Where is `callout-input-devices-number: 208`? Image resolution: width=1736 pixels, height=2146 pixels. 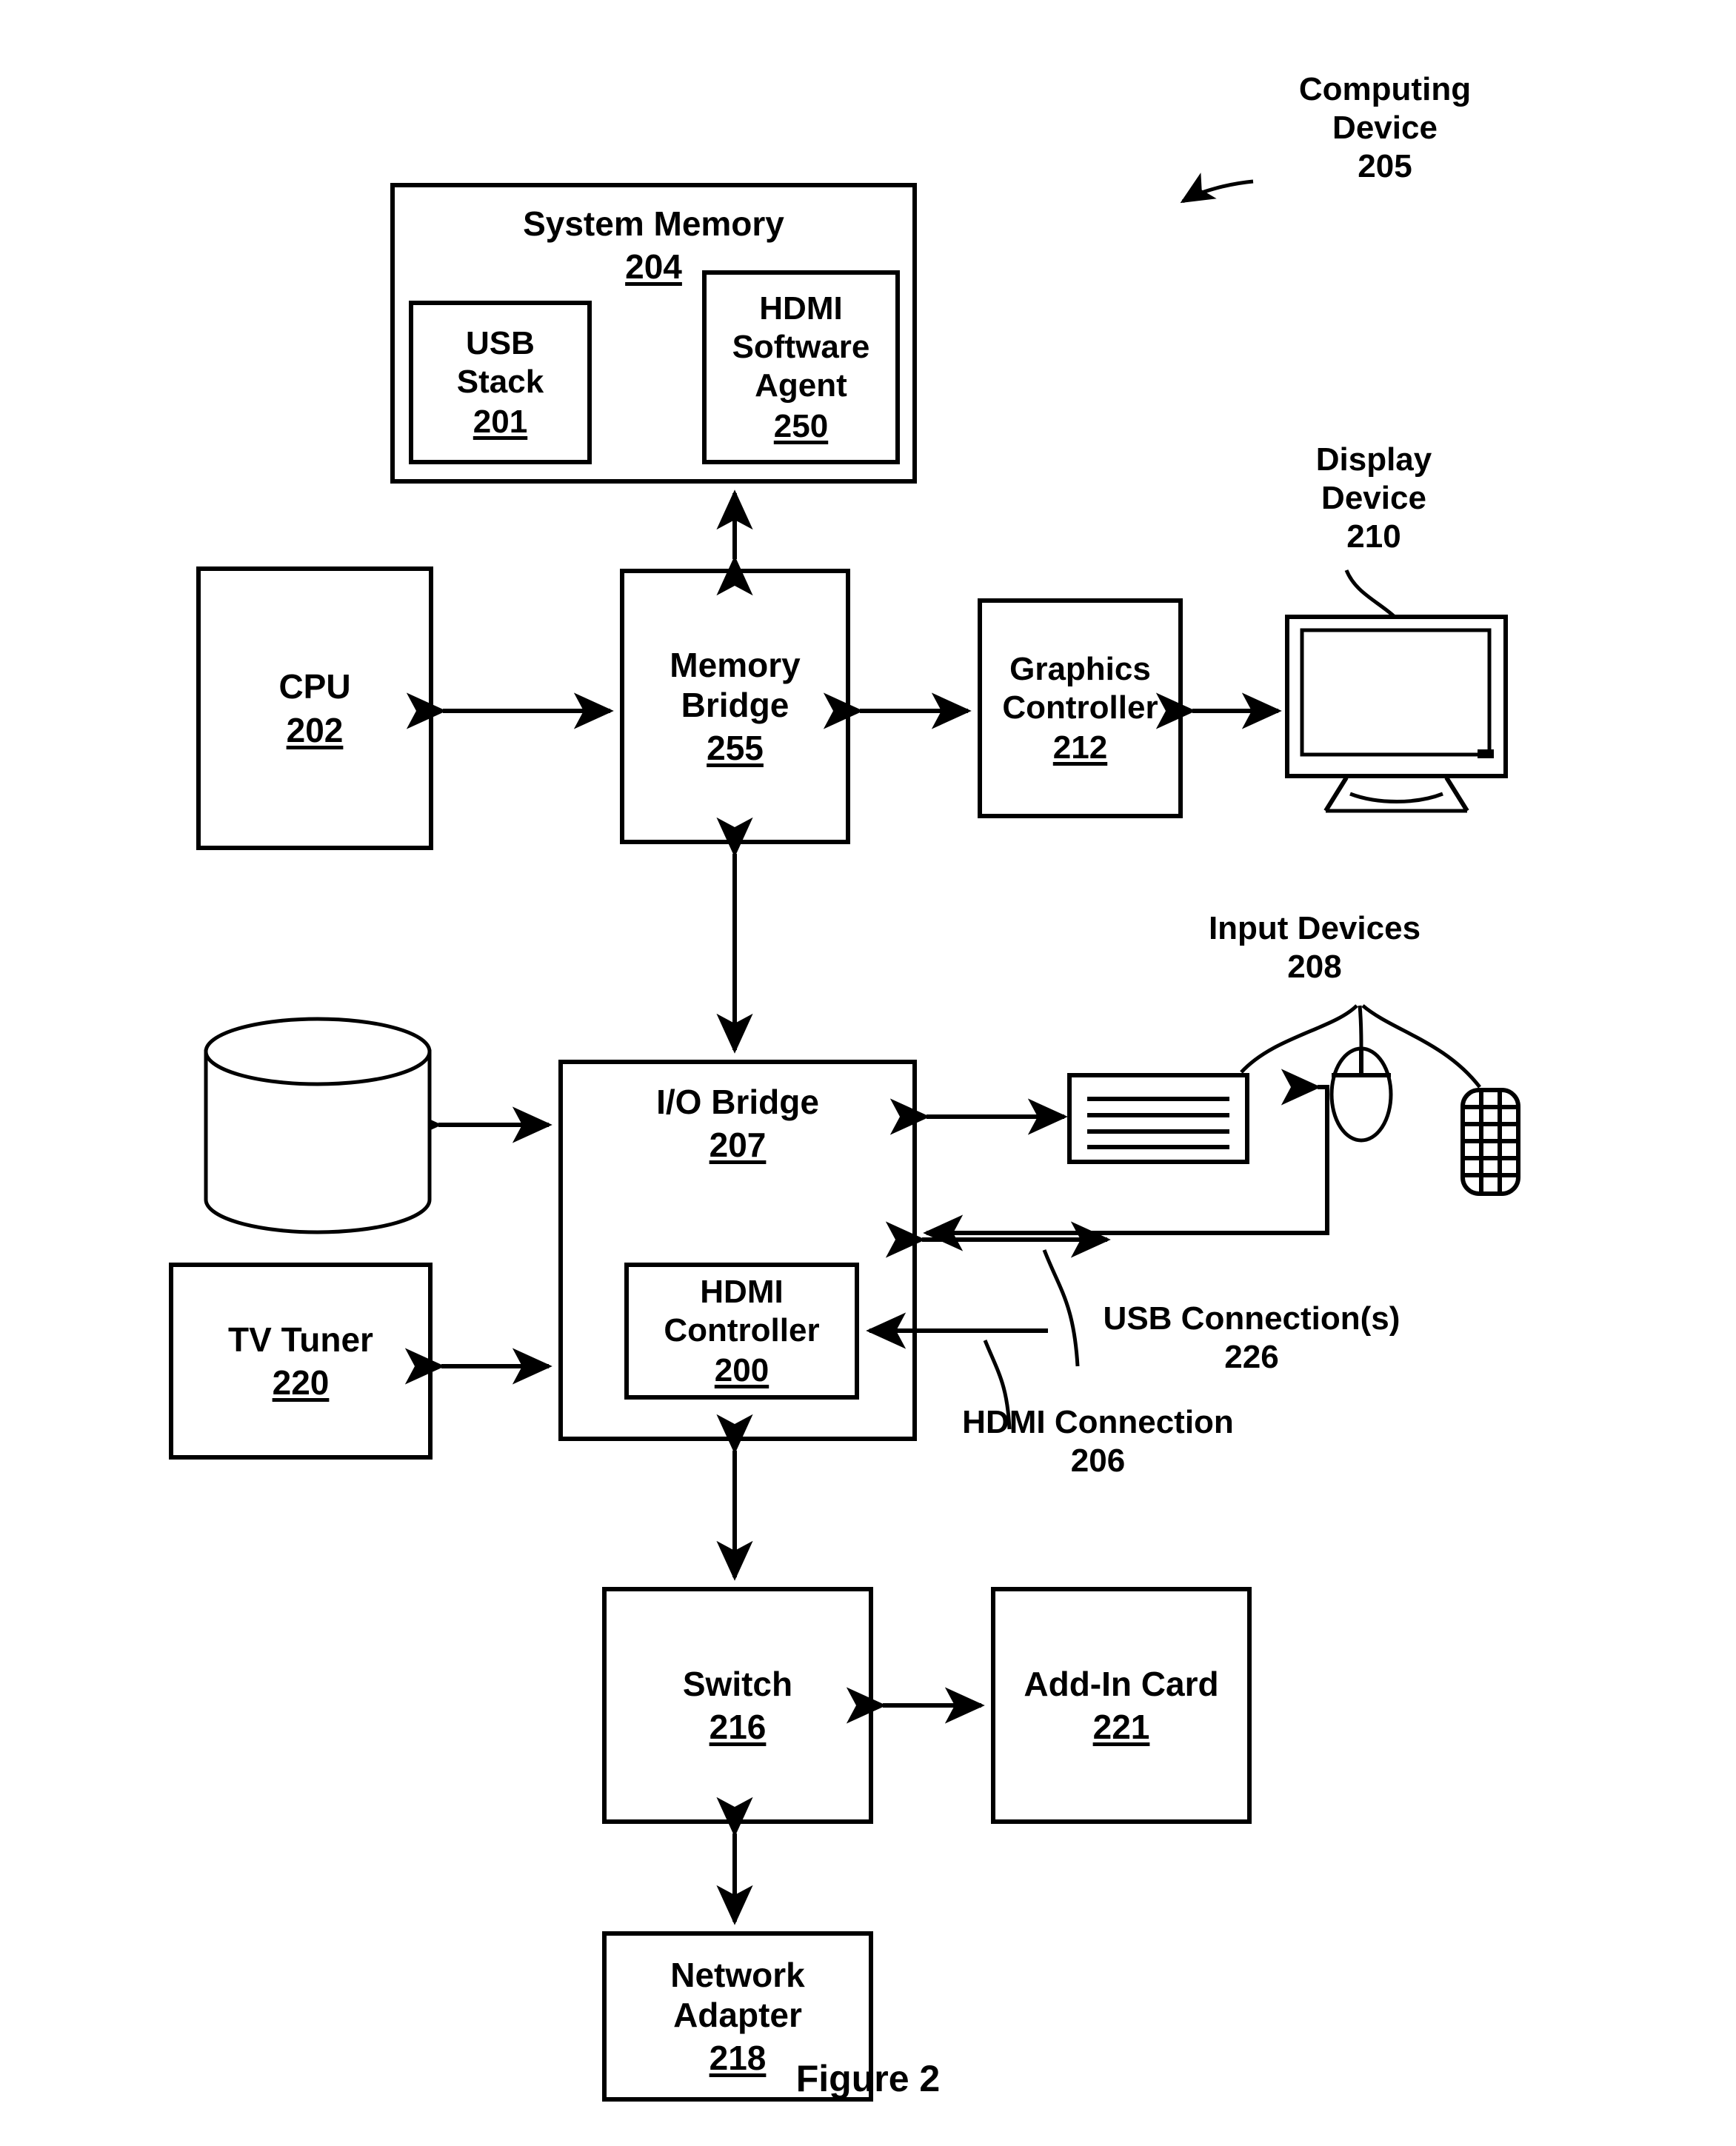
callout-input-devices-number: 208 is located at coordinates (1314, 966).